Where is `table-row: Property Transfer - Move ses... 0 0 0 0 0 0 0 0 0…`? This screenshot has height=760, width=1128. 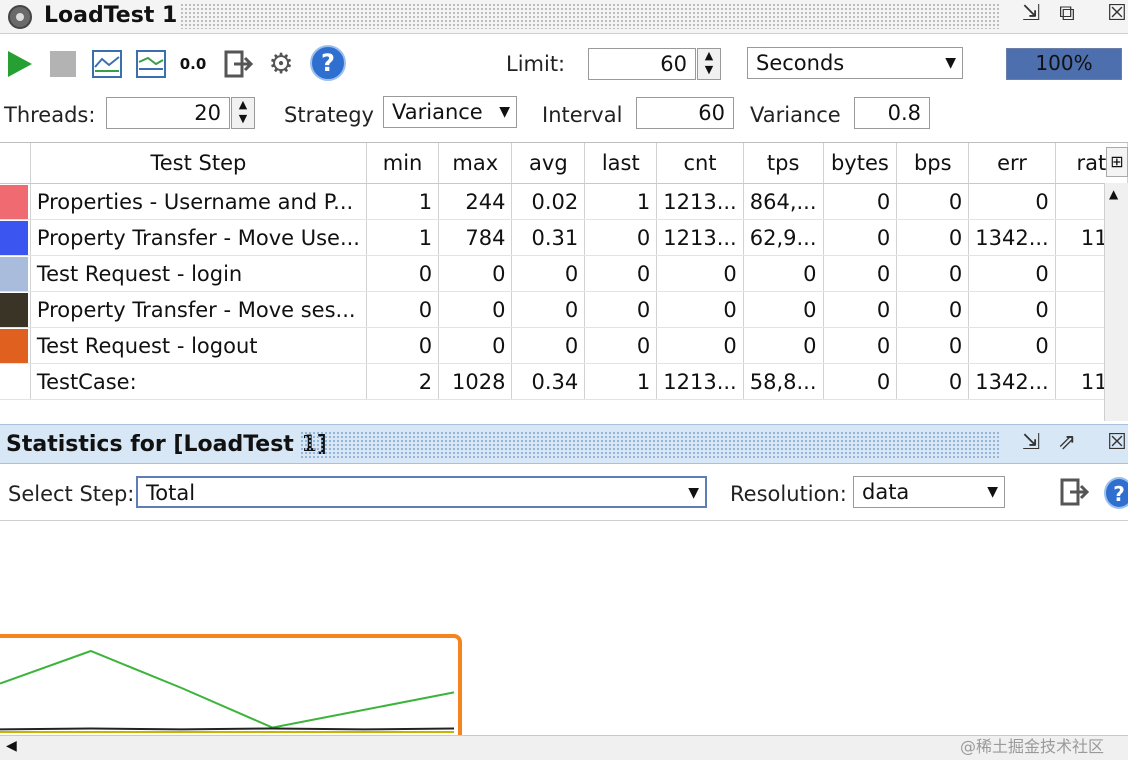 table-row: Property Transfer - Move ses... 0 0 0 0 0 0 0 0 0… is located at coordinates (564, 309).